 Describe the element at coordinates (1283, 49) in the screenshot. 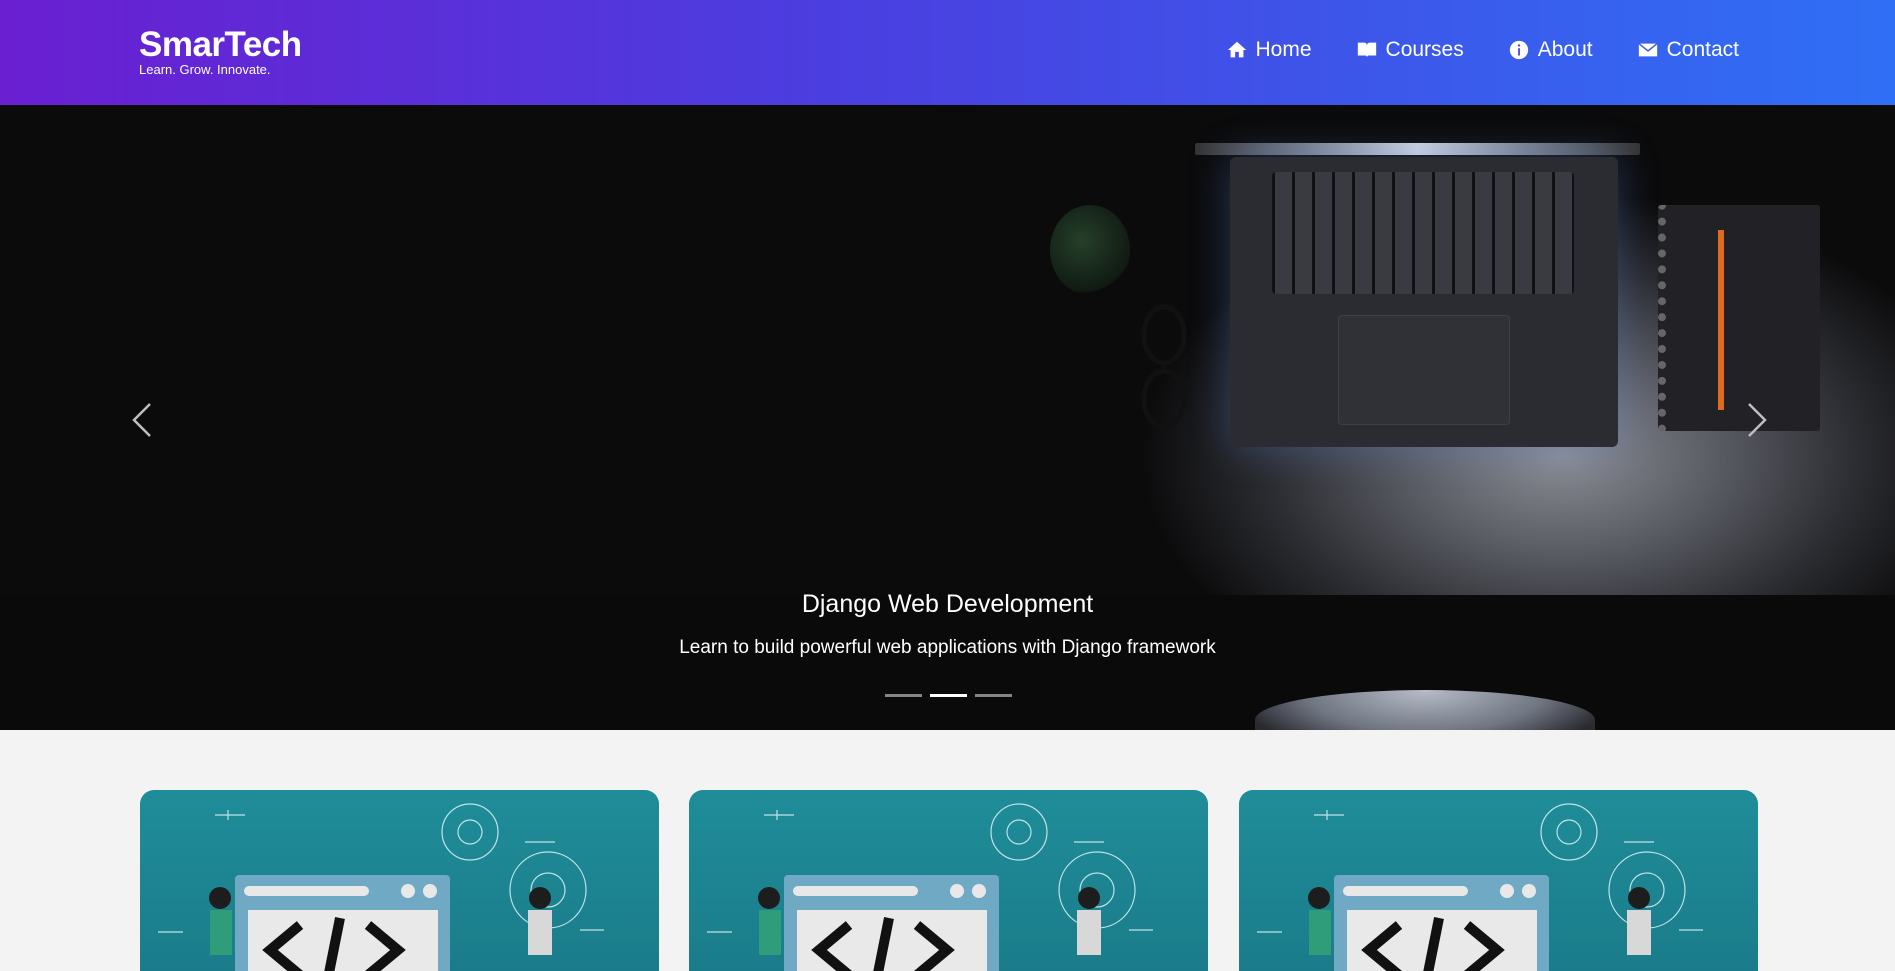

I see `nav-home-label: Home` at that location.